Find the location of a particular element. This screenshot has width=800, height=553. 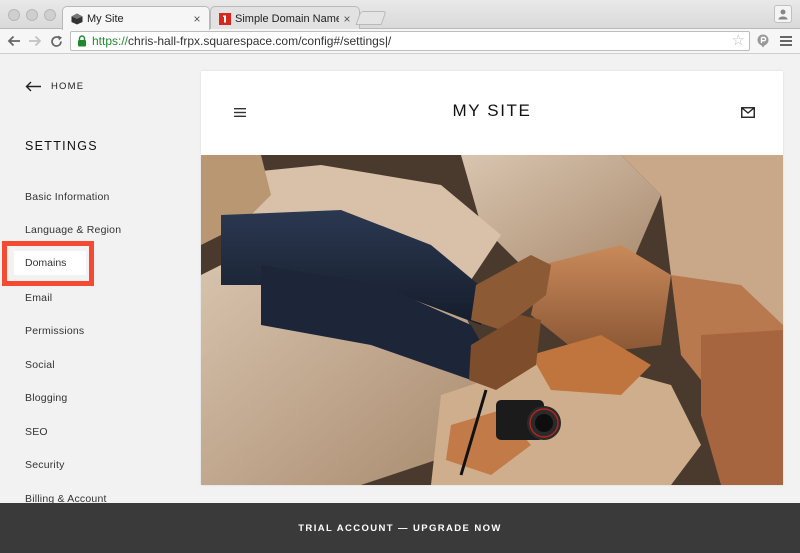

sidebar-item-language-region: Language & Region is located at coordinates (73, 230).